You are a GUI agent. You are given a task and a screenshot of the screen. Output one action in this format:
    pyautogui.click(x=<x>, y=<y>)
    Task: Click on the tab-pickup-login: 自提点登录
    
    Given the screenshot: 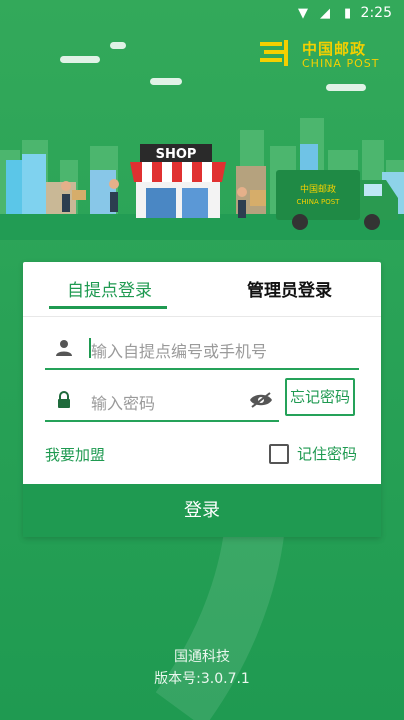 What is the action you would take?
    pyautogui.click(x=109, y=288)
    